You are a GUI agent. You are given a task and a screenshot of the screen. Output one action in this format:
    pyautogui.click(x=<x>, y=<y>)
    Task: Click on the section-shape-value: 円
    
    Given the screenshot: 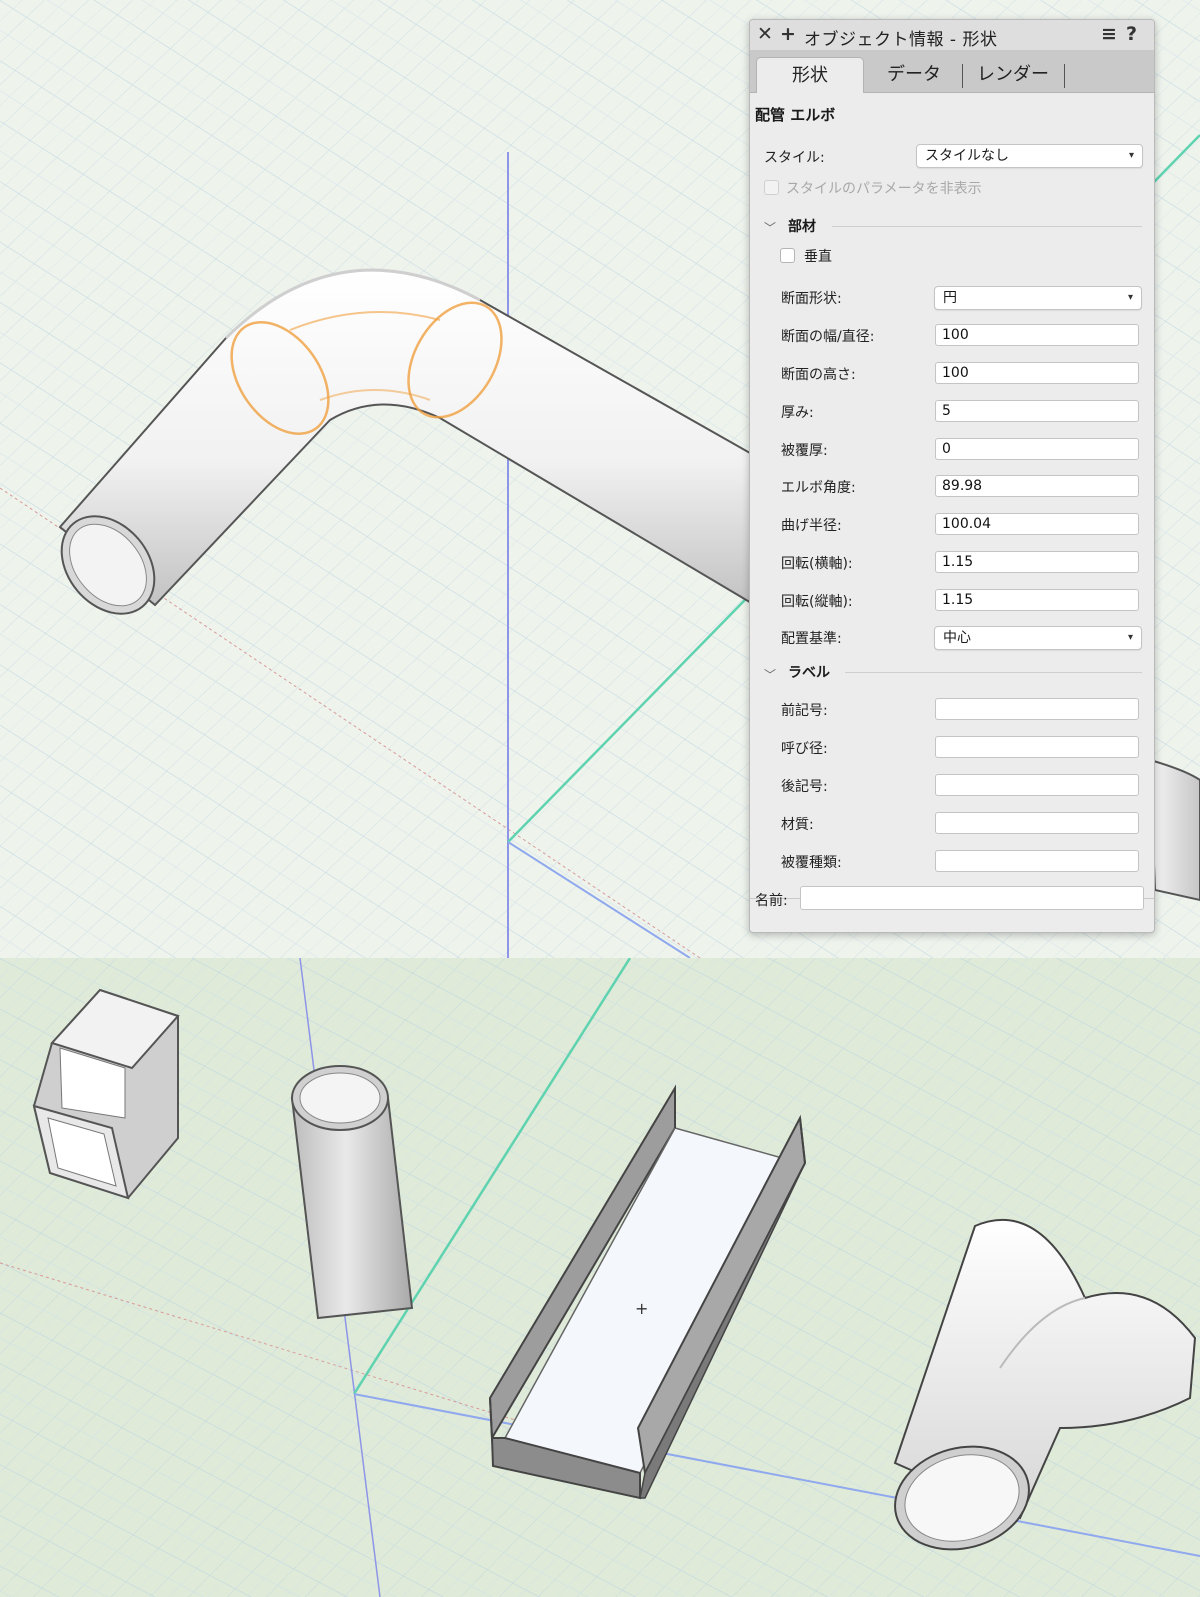 What is the action you would take?
    pyautogui.click(x=950, y=298)
    